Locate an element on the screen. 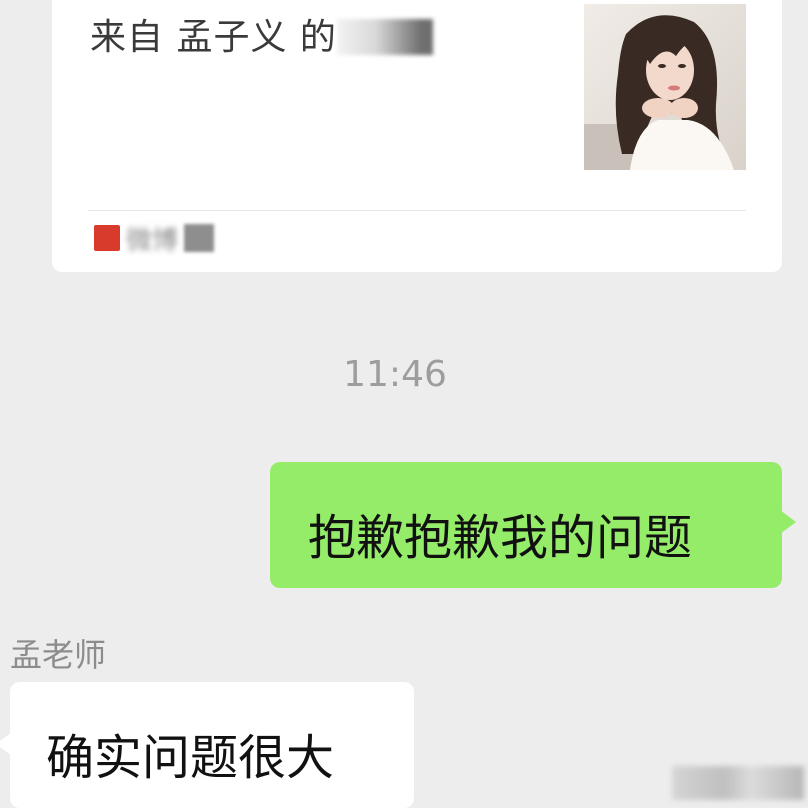  timestamp: 11:46 is located at coordinates (395, 374).